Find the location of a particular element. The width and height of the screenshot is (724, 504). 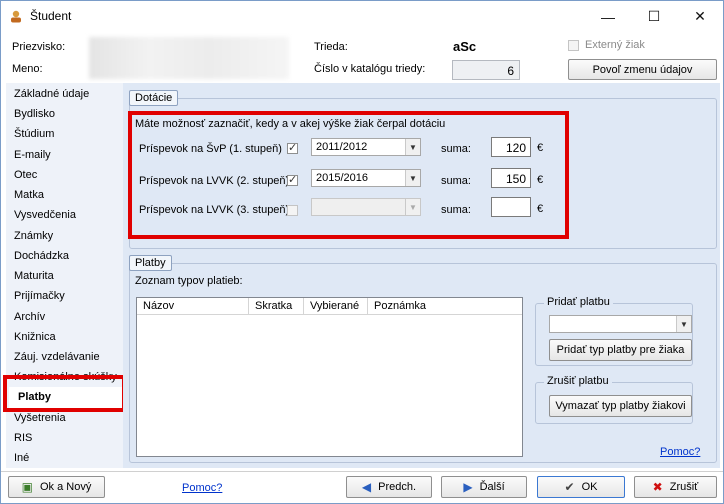

sidebar-item-ine: Iné is located at coordinates (21, 458).